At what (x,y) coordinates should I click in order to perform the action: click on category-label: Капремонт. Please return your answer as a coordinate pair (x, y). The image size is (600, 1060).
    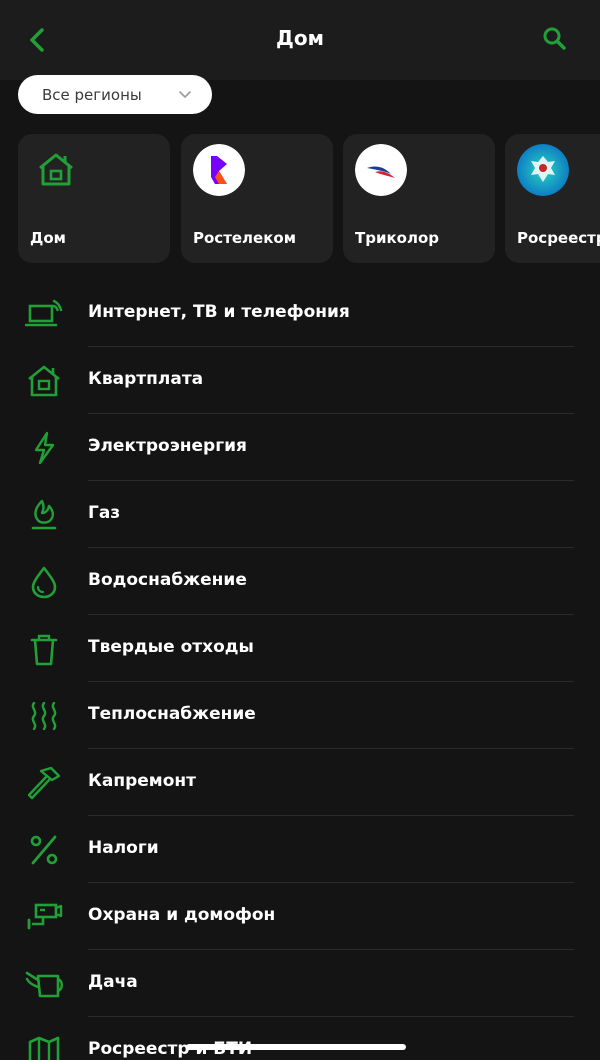
    Looking at the image, I should click on (142, 781).